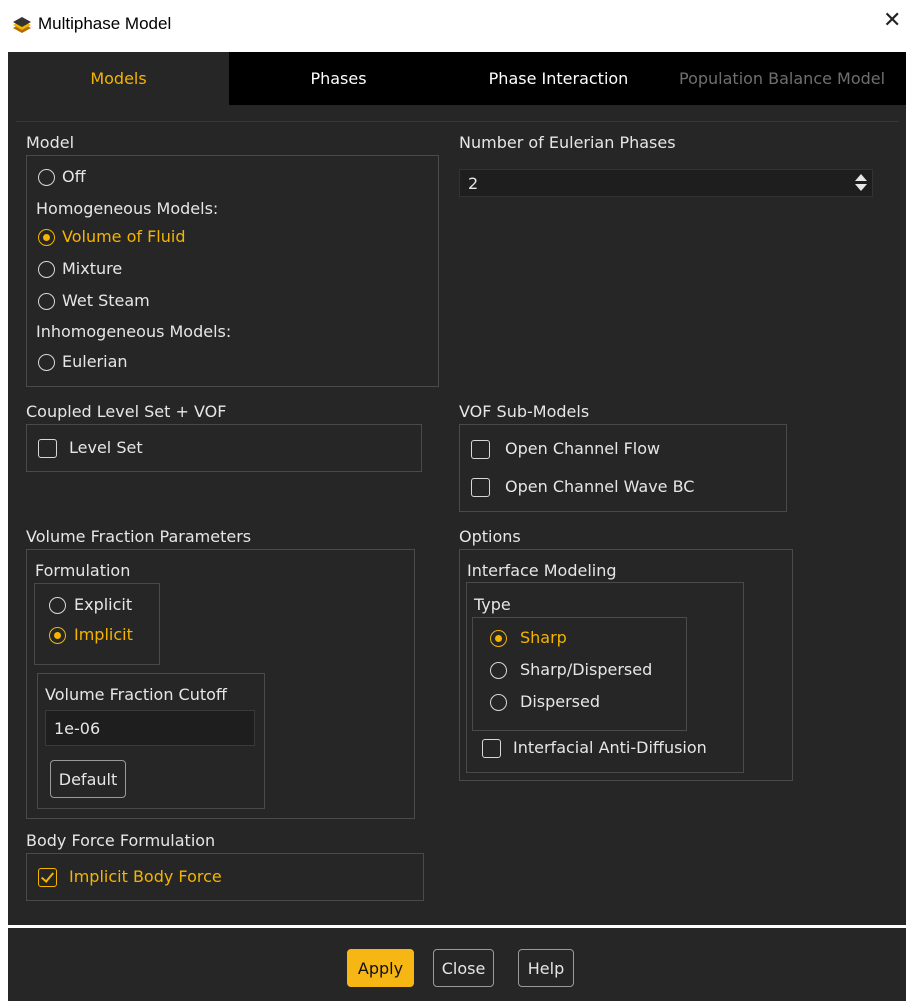 The image size is (906, 1001). What do you see at coordinates (134, 331) in the screenshot?
I see `inhomogeneous-models-heading: Inhomogeneous Models:` at bounding box center [134, 331].